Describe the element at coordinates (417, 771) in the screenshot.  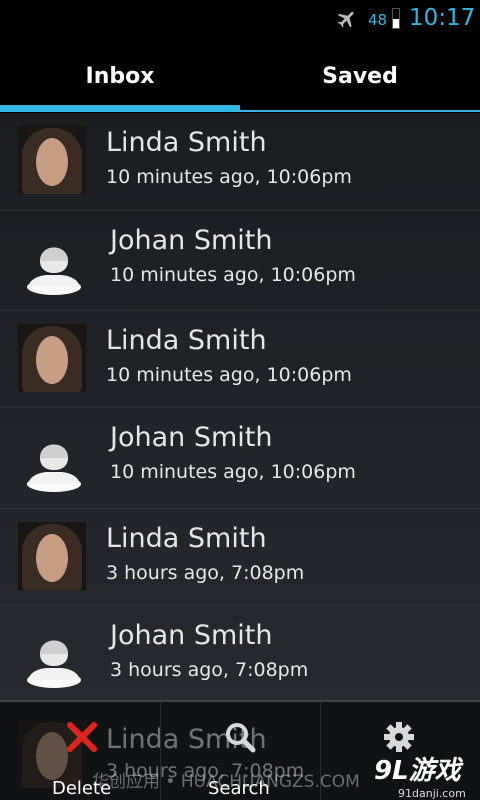
I see `watermark-brand: 9L游戏` at that location.